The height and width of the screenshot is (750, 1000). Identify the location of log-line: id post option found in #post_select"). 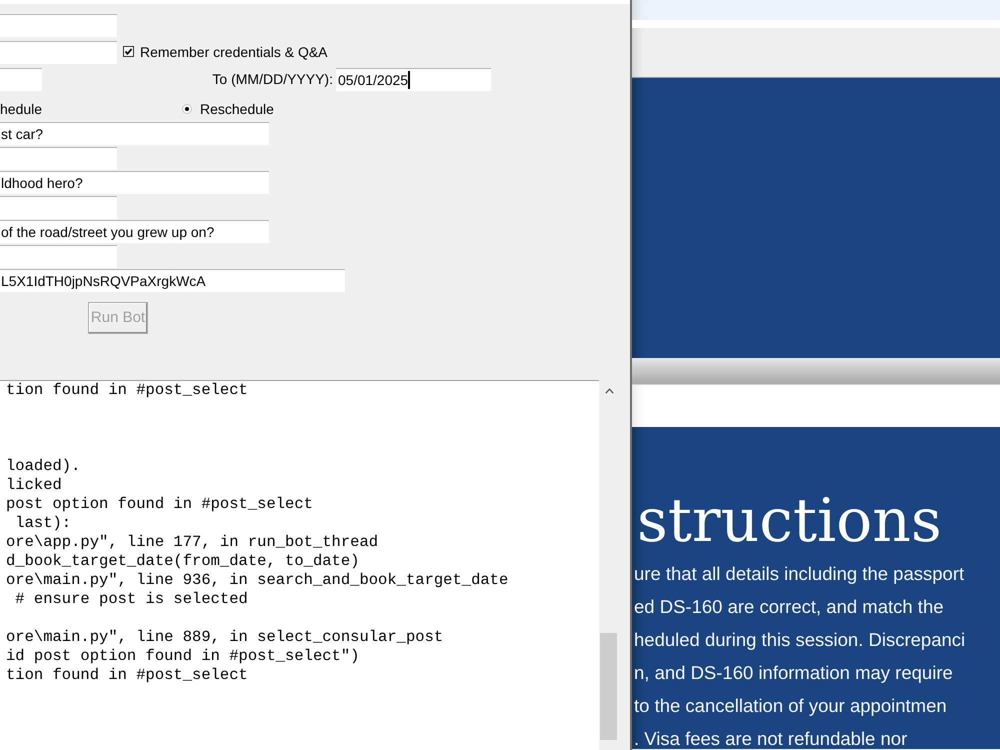
(183, 656).